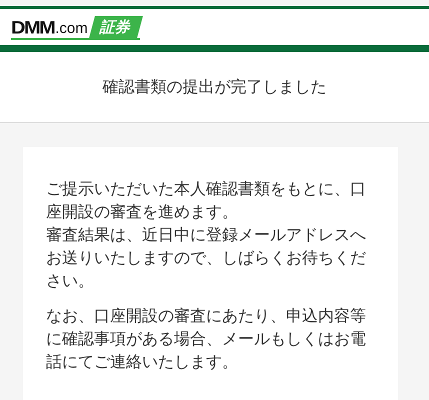 The image size is (429, 400). Describe the element at coordinates (206, 339) in the screenshot. I see `message-text: なお、口座開設の審査にあたり、申込内容等に確認事項がある場合、メールもしくはお電話にてご連絡いたします。` at that location.